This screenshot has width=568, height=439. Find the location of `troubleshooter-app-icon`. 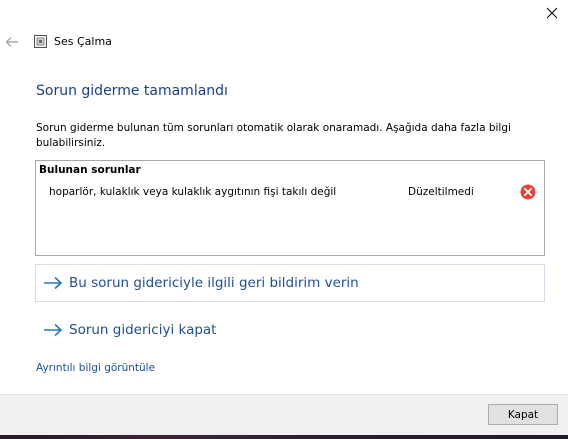

troubleshooter-app-icon is located at coordinates (40, 41).